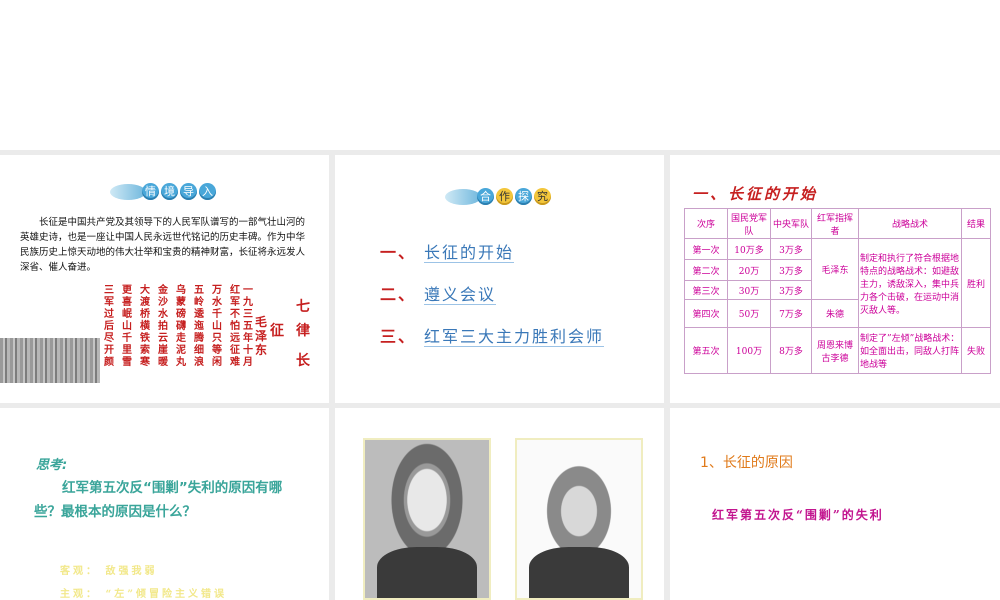 The image size is (1000, 600). What do you see at coordinates (835, 223) in the screenshot?
I see `table-header: 红军指挥者` at bounding box center [835, 223].